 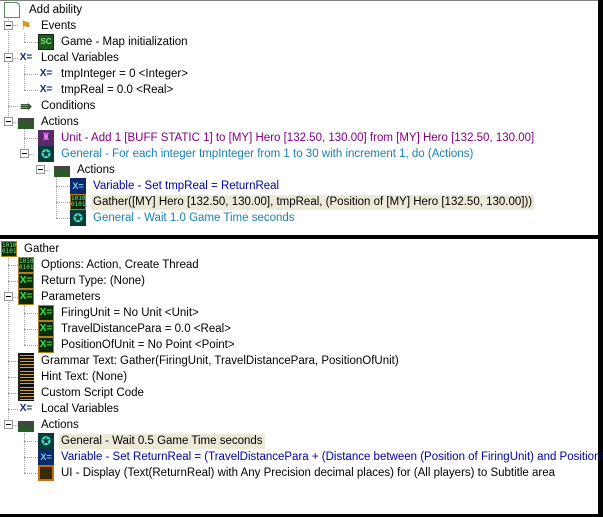 I want to click on tree-node-inner-actions: Actions, so click(x=85, y=170).